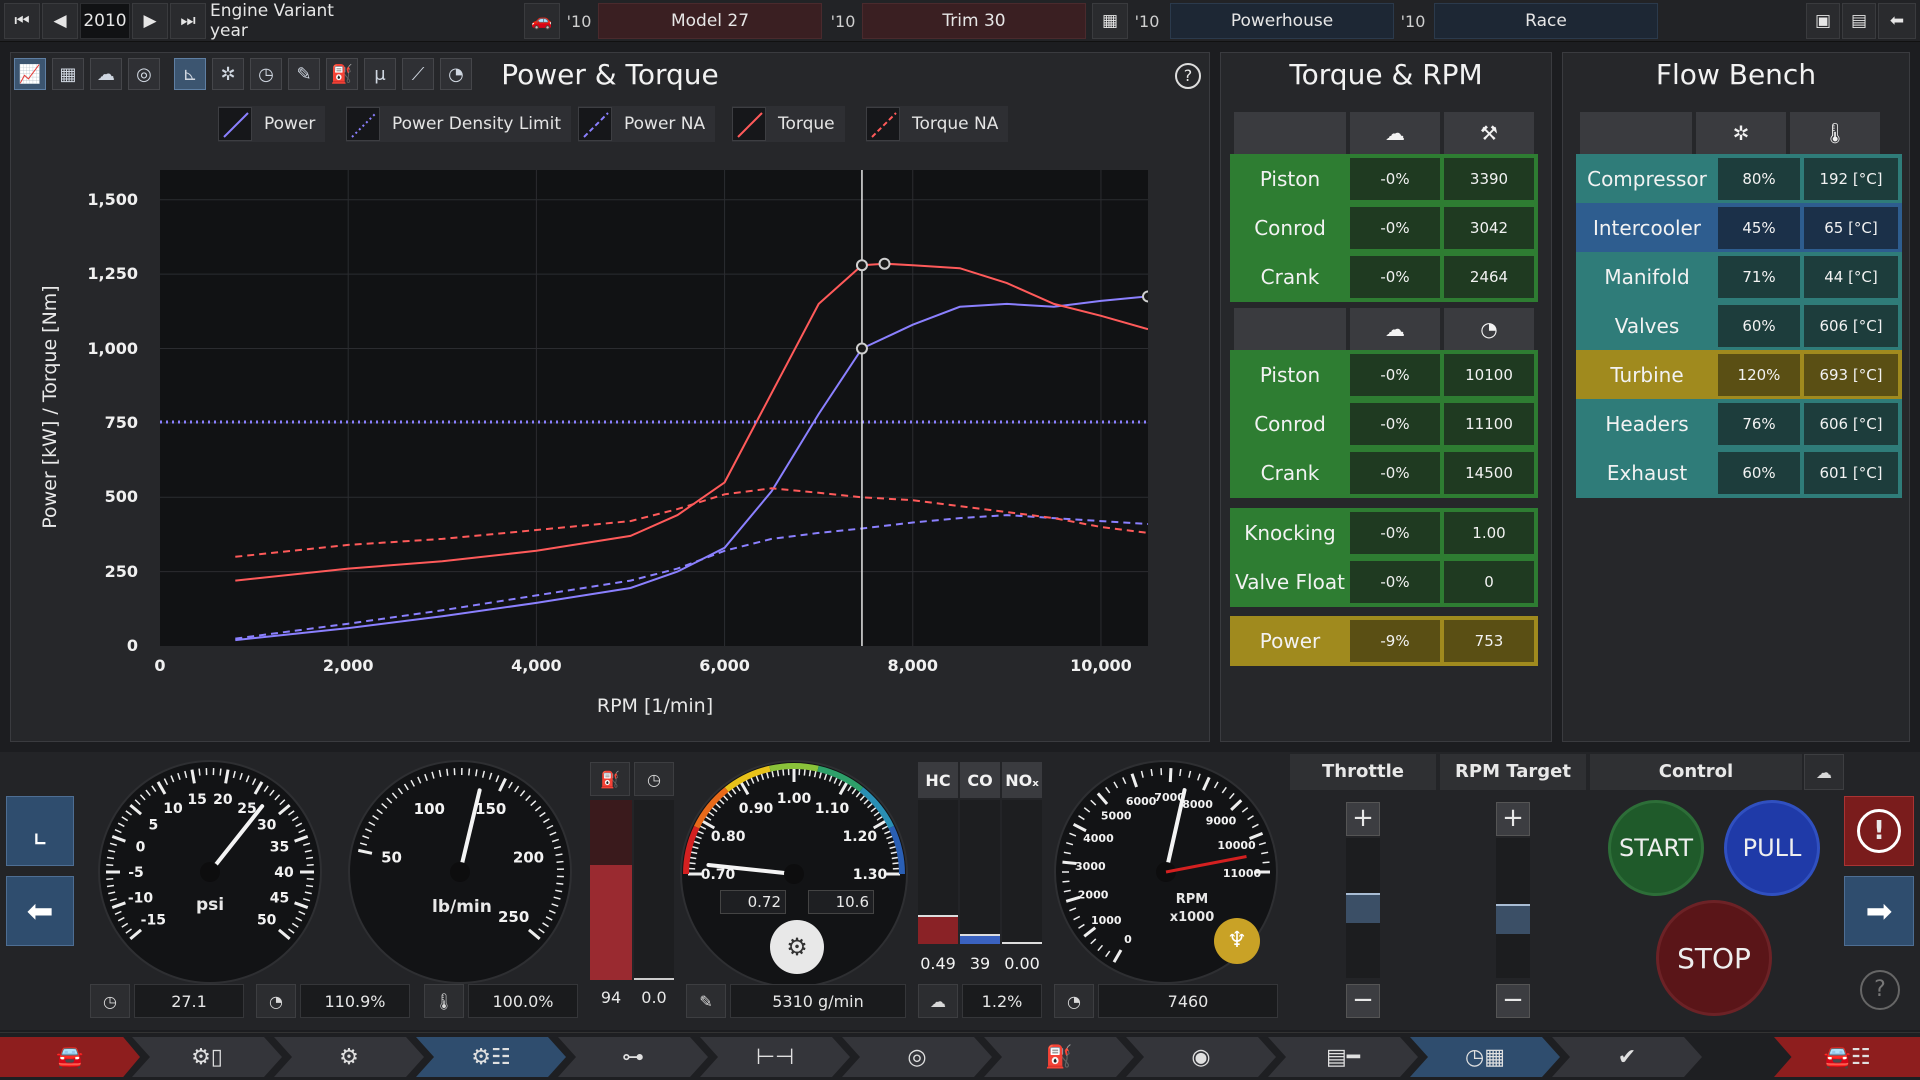 The height and width of the screenshot is (1080, 1920). I want to click on graph-mode-icon: ⌞, so click(40, 831).